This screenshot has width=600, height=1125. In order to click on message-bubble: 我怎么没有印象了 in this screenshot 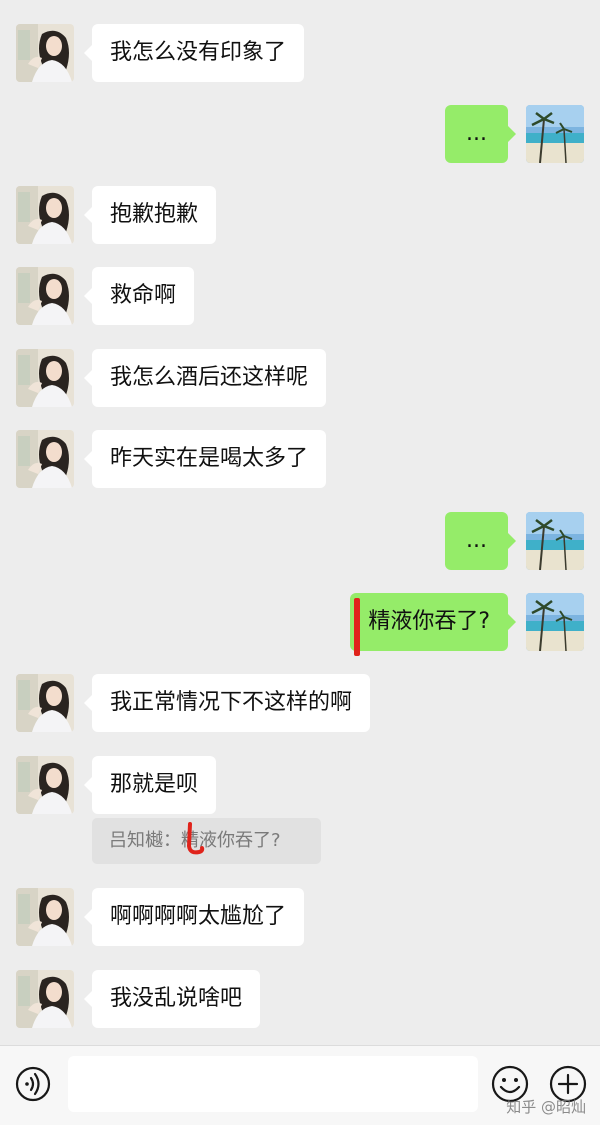, I will do `click(194, 53)`.